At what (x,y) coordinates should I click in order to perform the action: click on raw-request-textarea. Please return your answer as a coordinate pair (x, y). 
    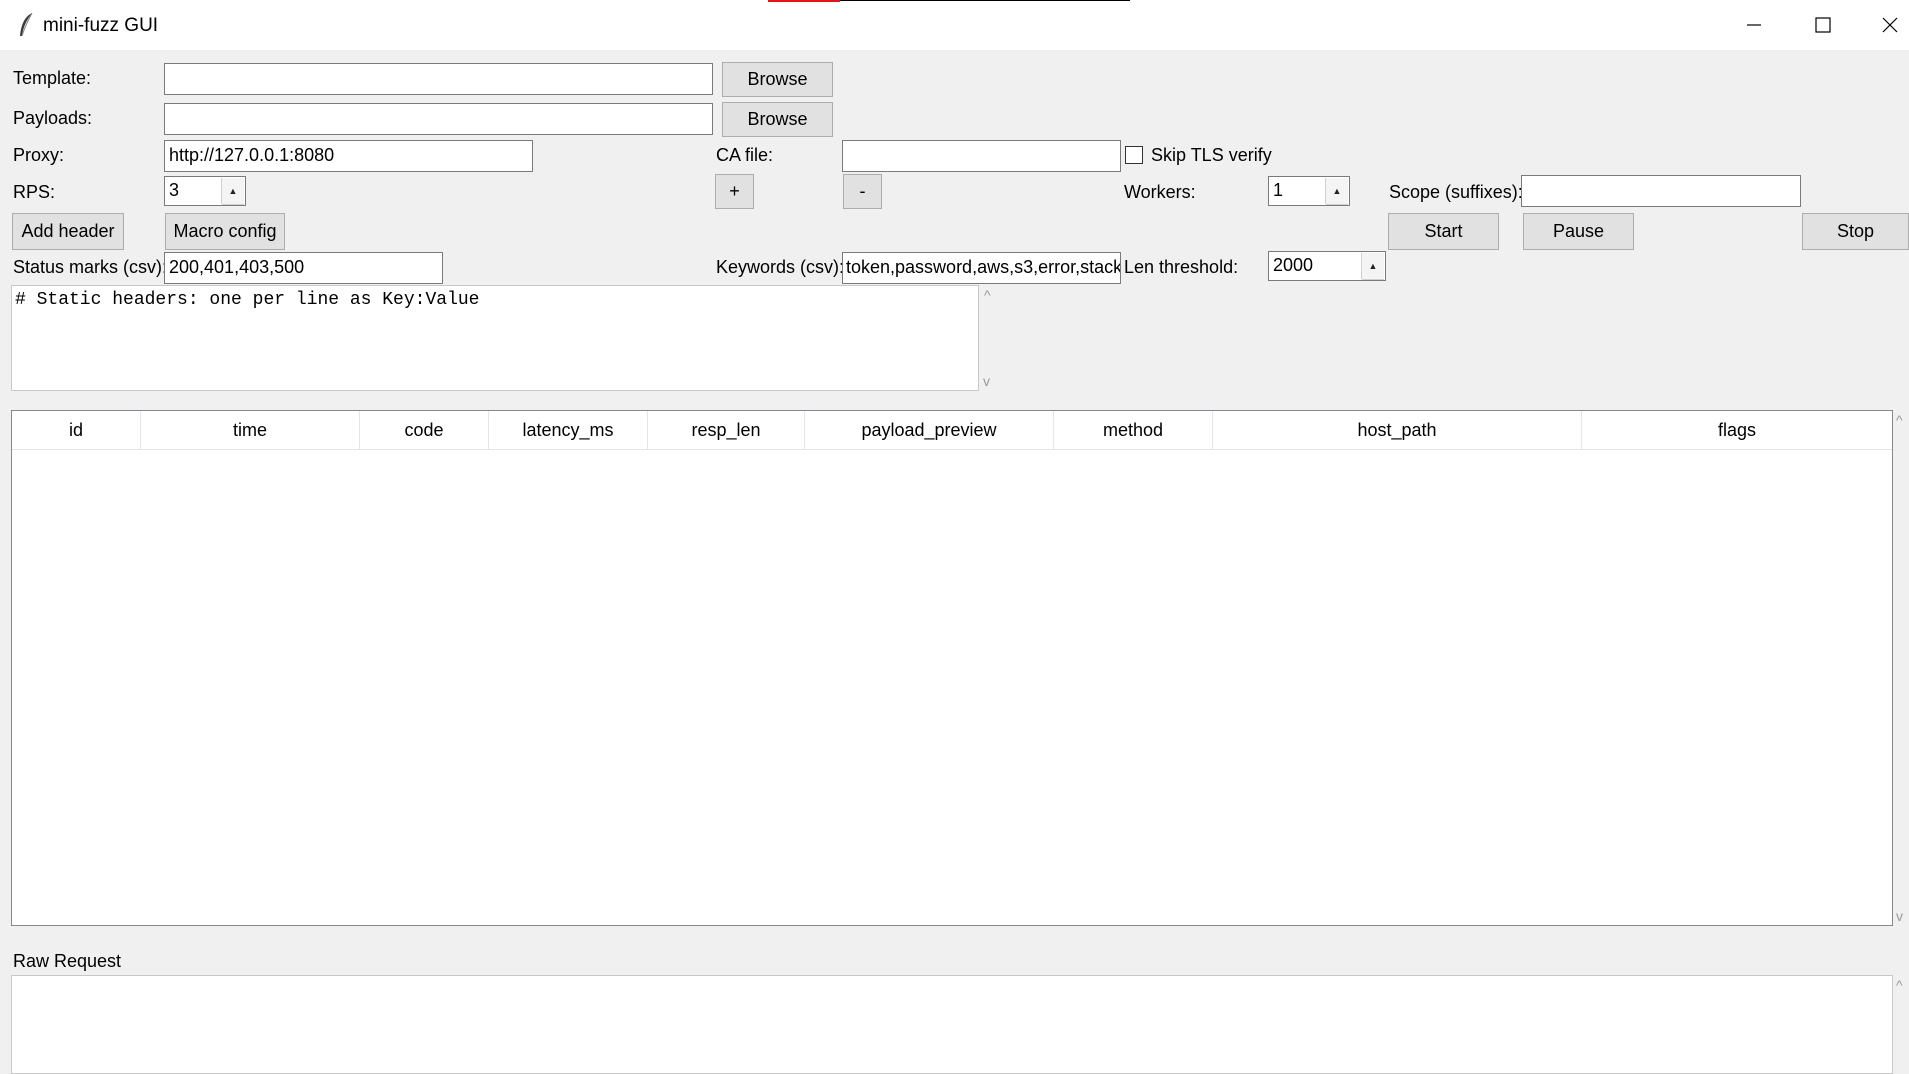
    Looking at the image, I should click on (952, 1024).